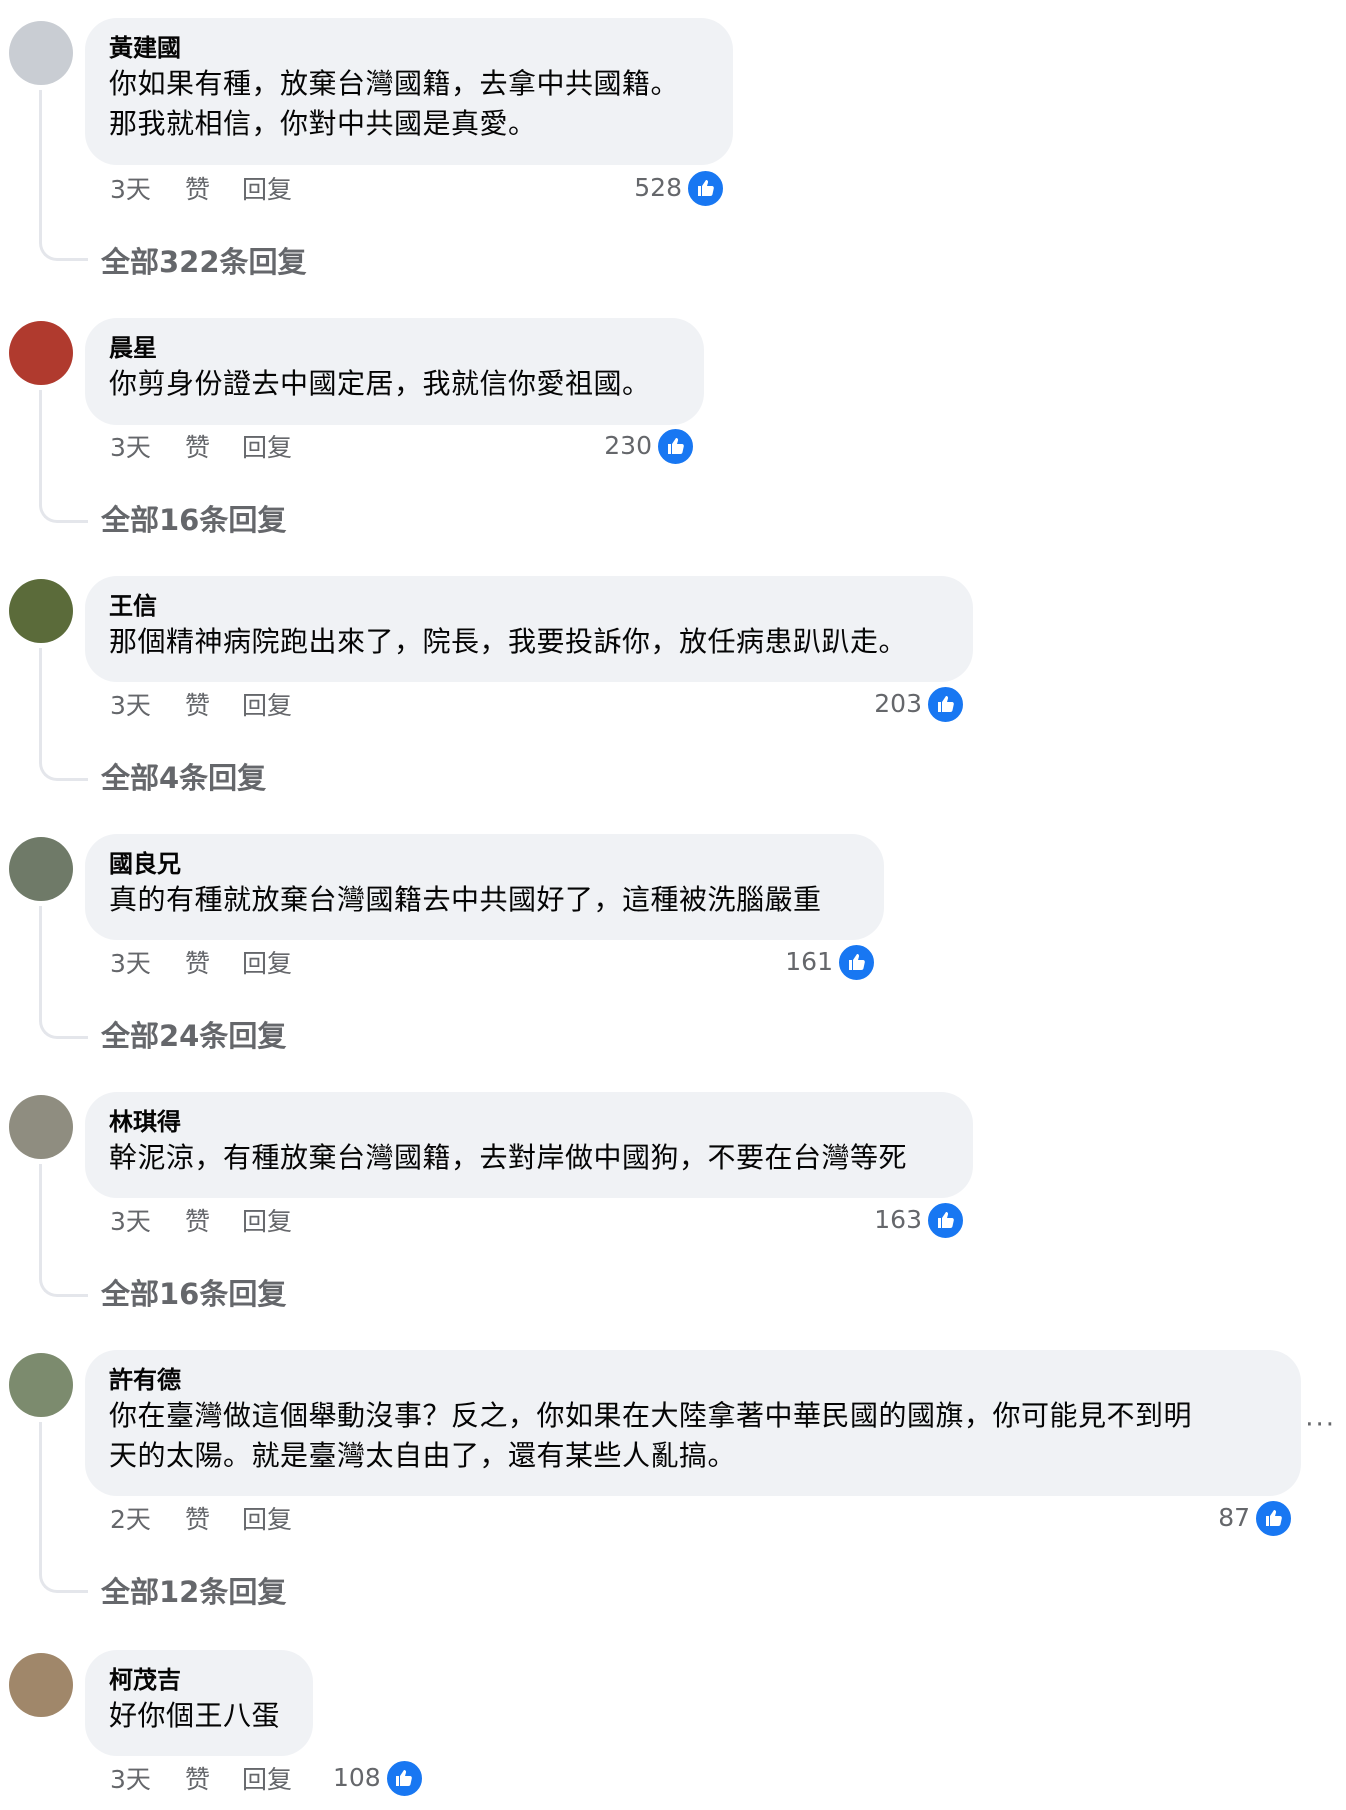 The width and height of the screenshot is (1346, 1810). I want to click on comment-author: 國良兄, so click(483, 864).